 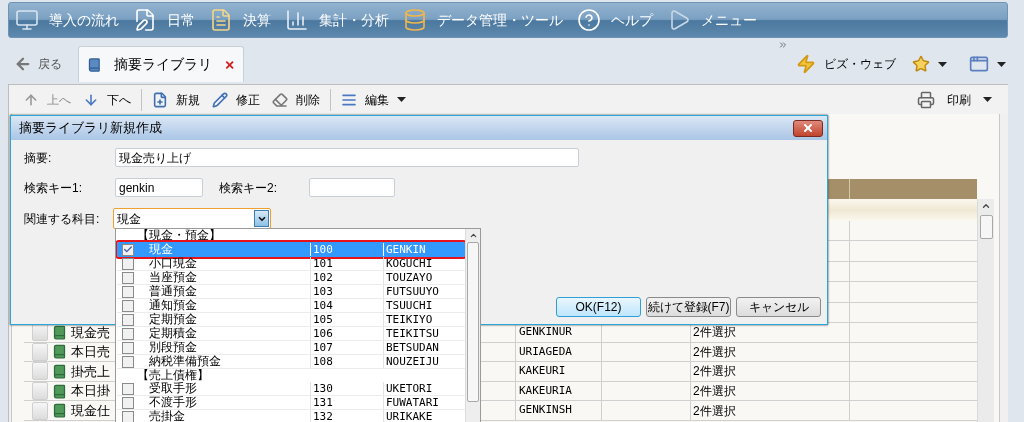 I want to click on tab: 摘要ライブラリ, so click(x=161, y=64).